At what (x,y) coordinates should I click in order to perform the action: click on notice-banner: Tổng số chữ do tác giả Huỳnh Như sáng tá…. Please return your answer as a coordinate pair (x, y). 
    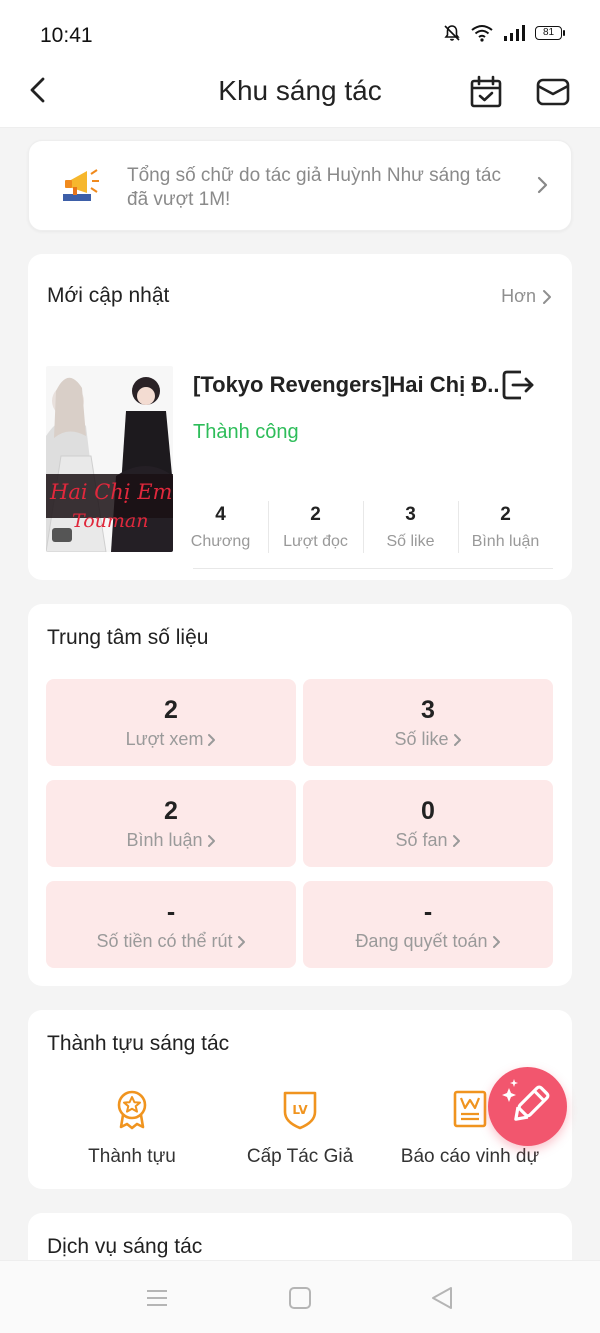
    Looking at the image, I should click on (300, 185).